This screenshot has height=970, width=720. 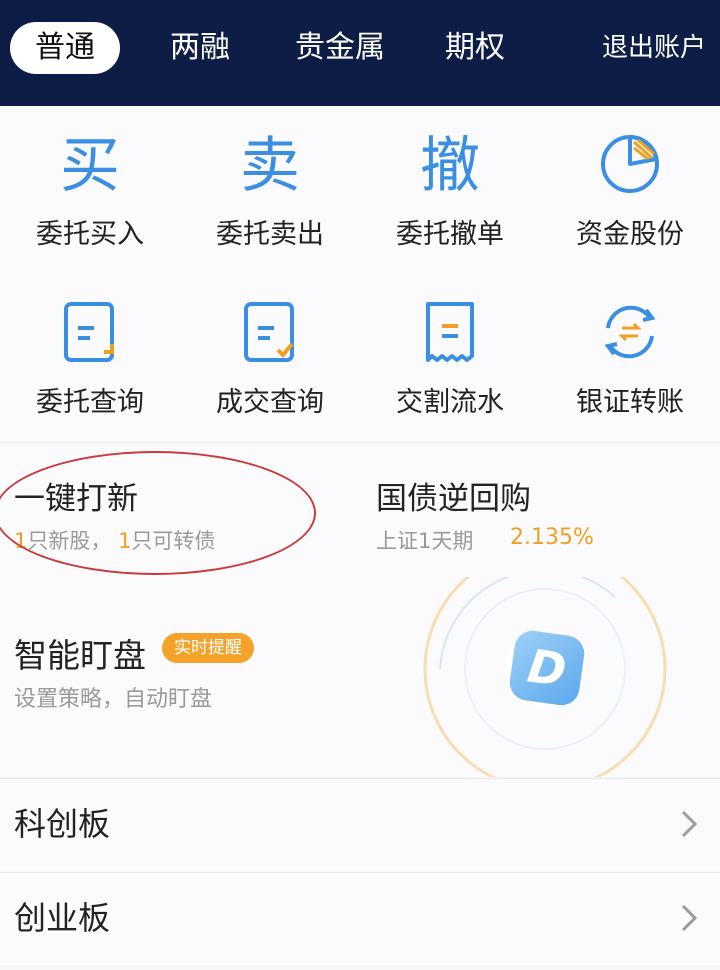 I want to click on cancel-icon: 撤, so click(x=450, y=166).